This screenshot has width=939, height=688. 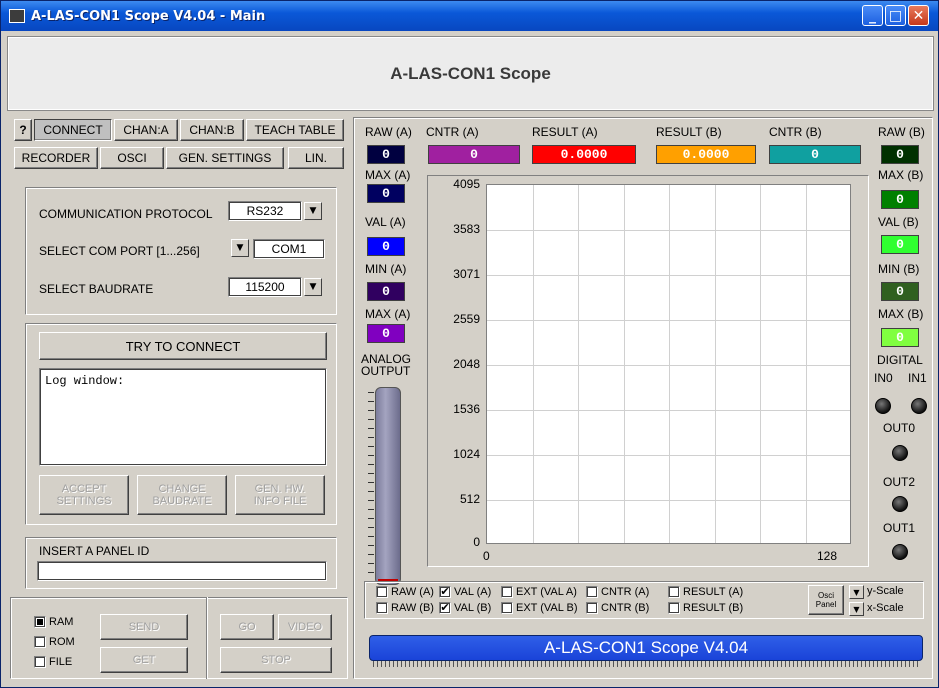 I want to click on help-button: ?, so click(x=23, y=130).